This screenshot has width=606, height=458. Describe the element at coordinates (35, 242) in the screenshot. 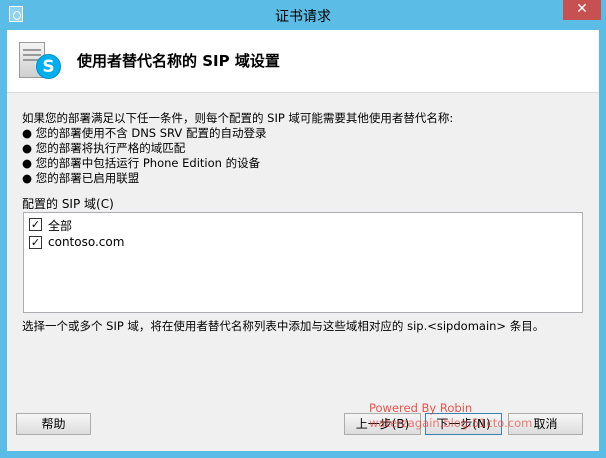

I see `checkbox-contoso: ✓` at that location.